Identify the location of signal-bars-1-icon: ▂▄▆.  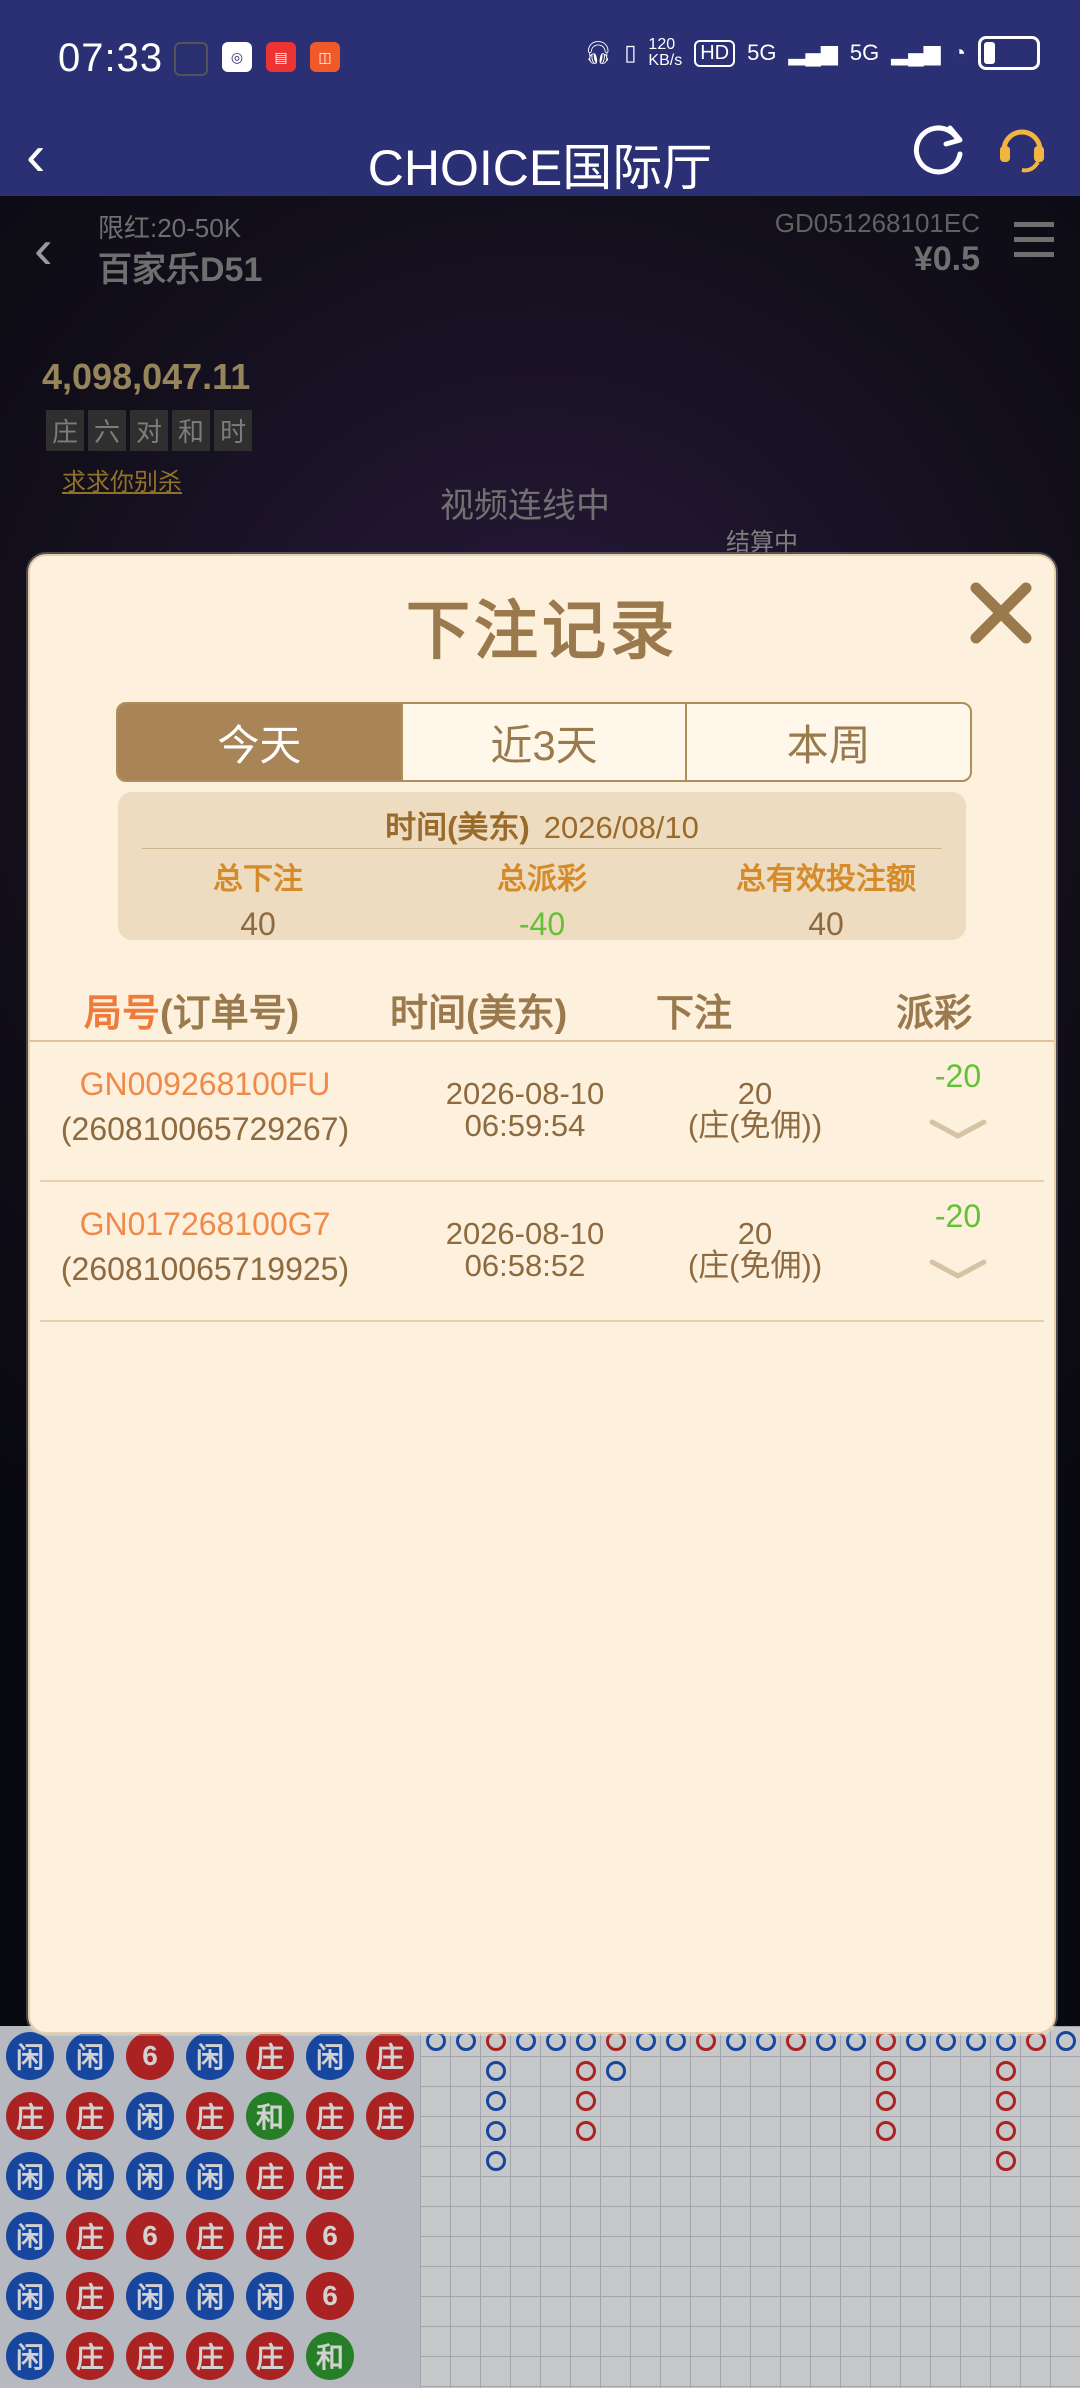
(813, 52).